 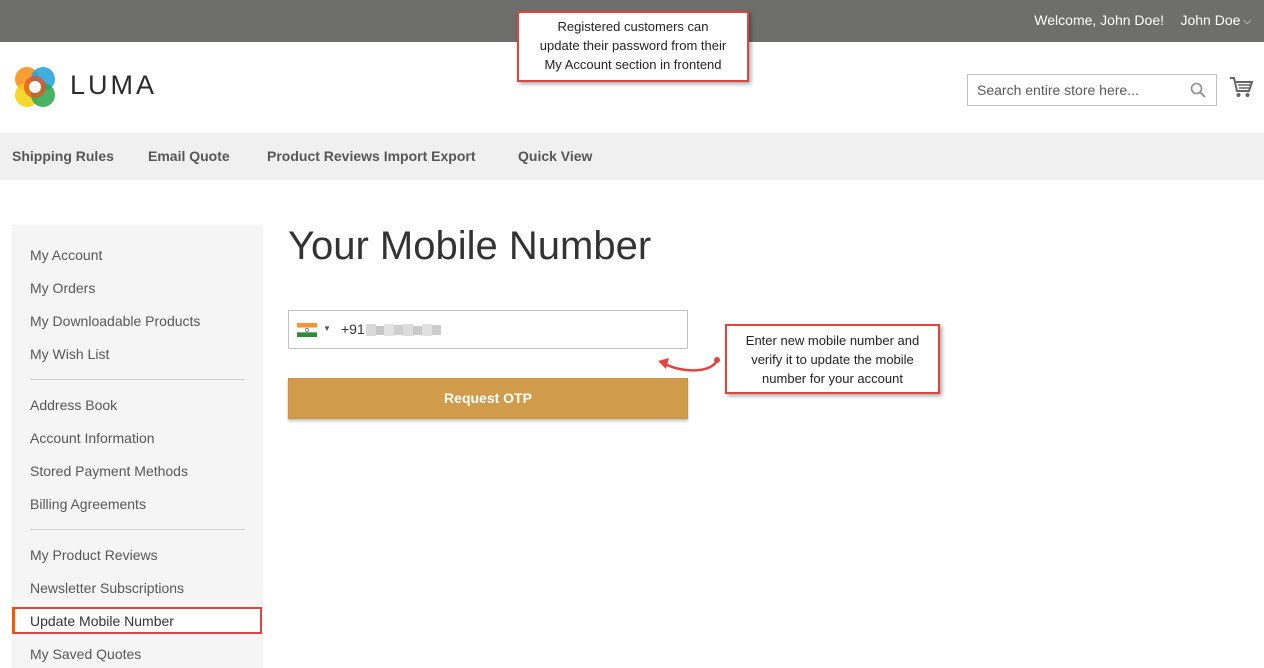 I want to click on account-menu: John Doe ⌵, so click(x=1215, y=20).